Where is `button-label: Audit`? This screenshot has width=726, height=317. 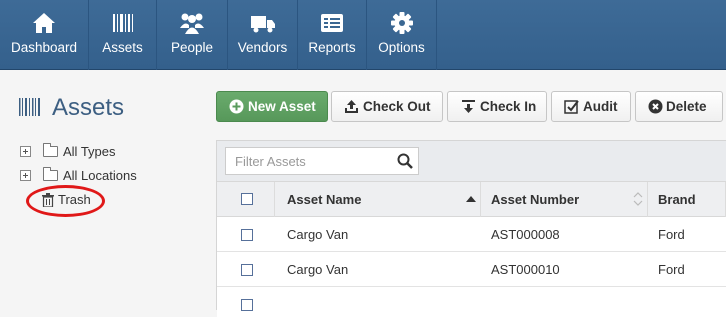 button-label: Audit is located at coordinates (600, 106).